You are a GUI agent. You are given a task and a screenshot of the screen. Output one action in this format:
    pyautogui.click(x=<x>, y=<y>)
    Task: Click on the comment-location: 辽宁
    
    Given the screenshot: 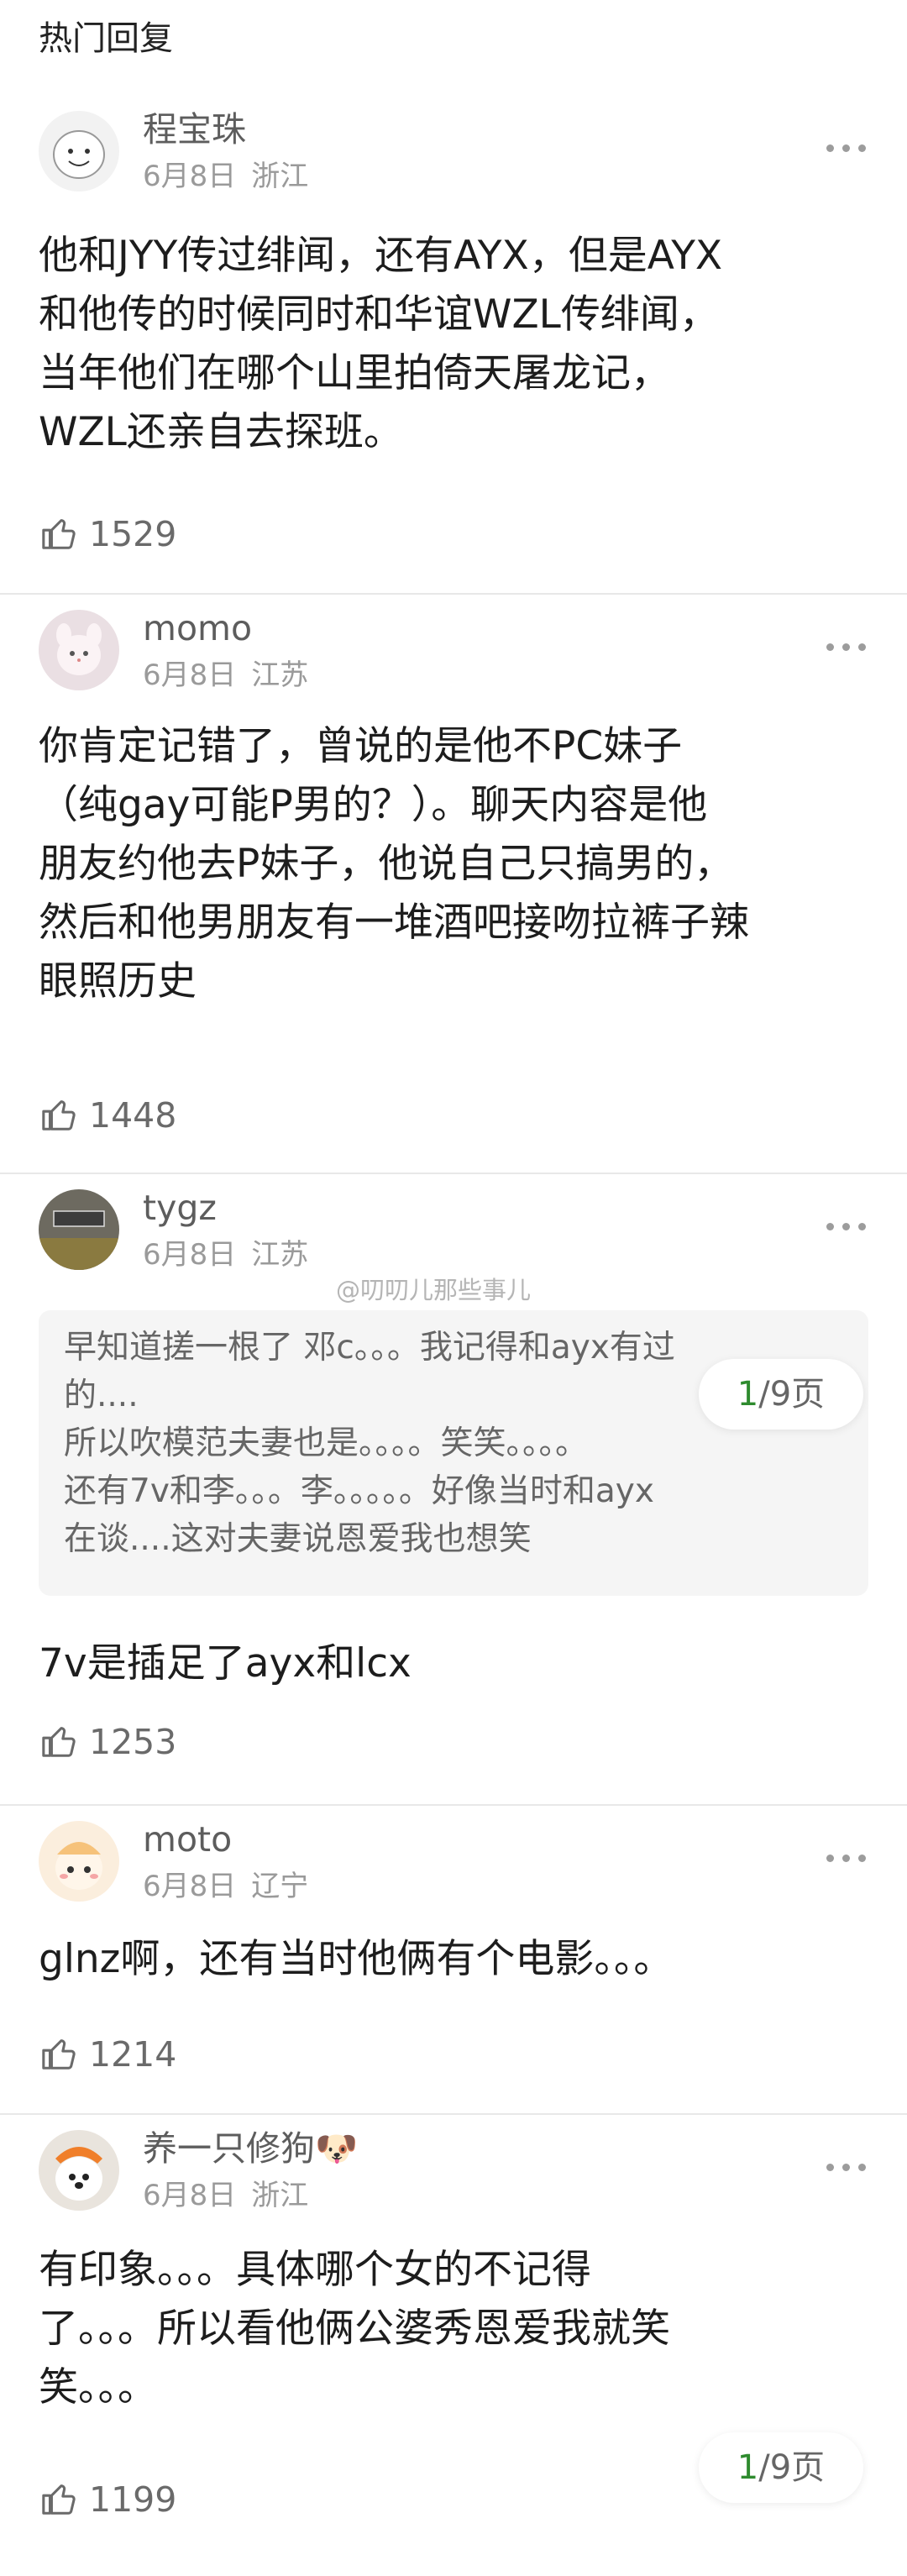 What is the action you would take?
    pyautogui.click(x=280, y=1886)
    